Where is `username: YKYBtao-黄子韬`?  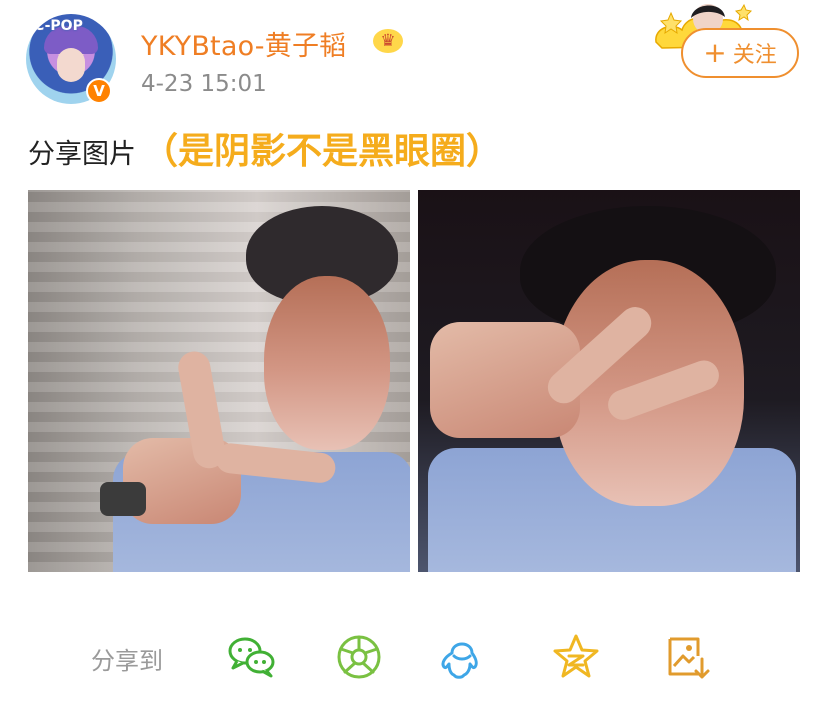 username: YKYBtao-黄子韬 is located at coordinates (243, 43).